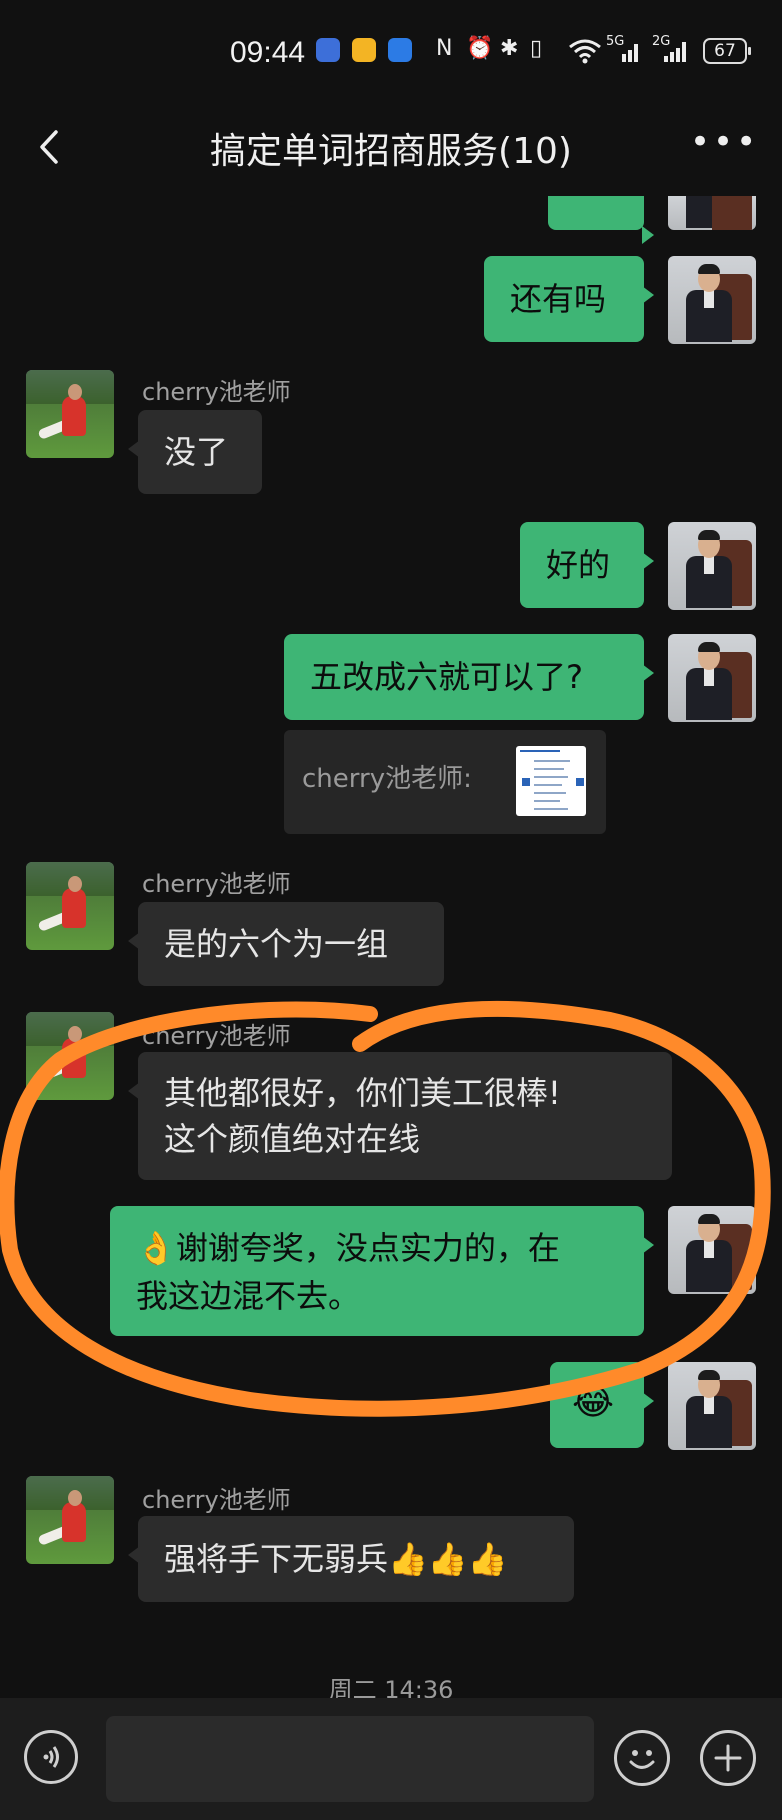 This screenshot has height=1820, width=782. What do you see at coordinates (630, 53) in the screenshot?
I see `signal-1-icon` at bounding box center [630, 53].